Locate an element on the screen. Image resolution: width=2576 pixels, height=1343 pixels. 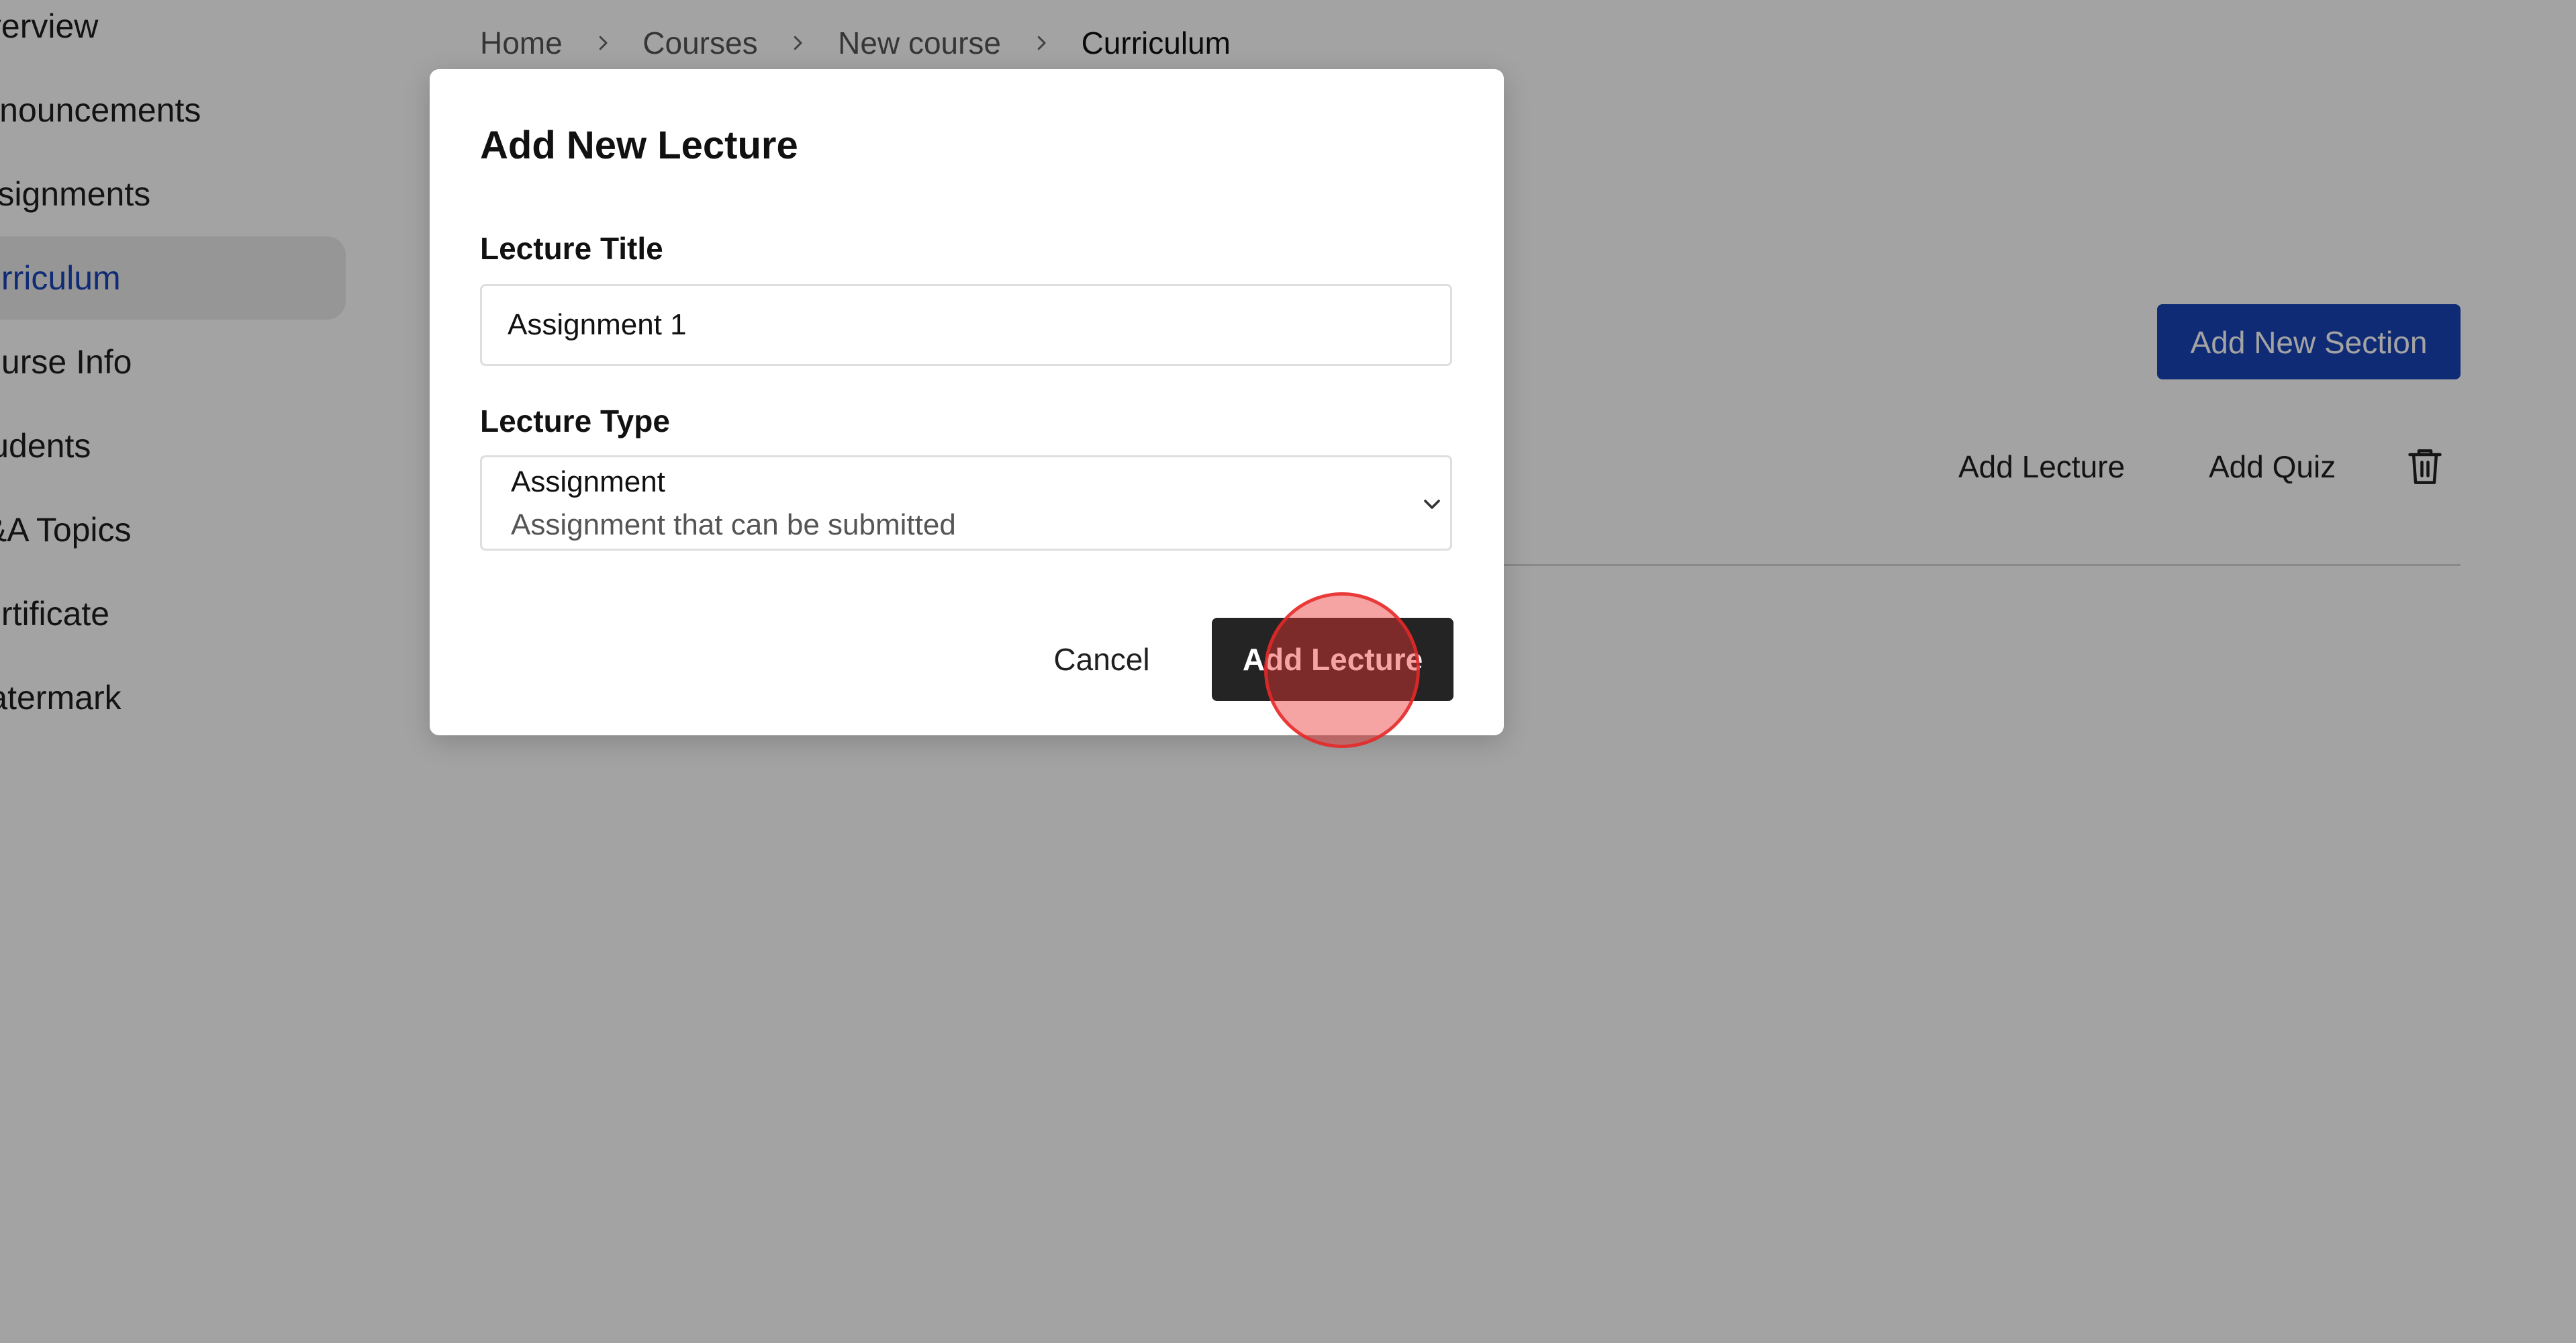
chevron-down-icon is located at coordinates (1432, 505).